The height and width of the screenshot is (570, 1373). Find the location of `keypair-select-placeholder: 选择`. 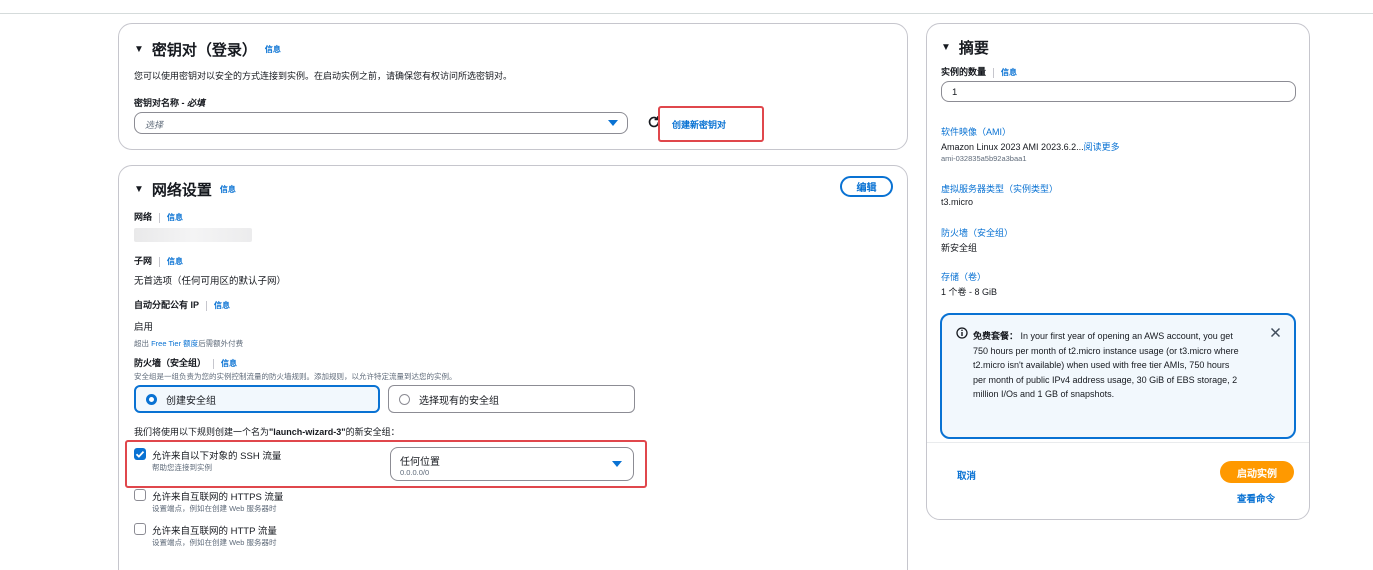

keypair-select-placeholder: 选择 is located at coordinates (154, 125).